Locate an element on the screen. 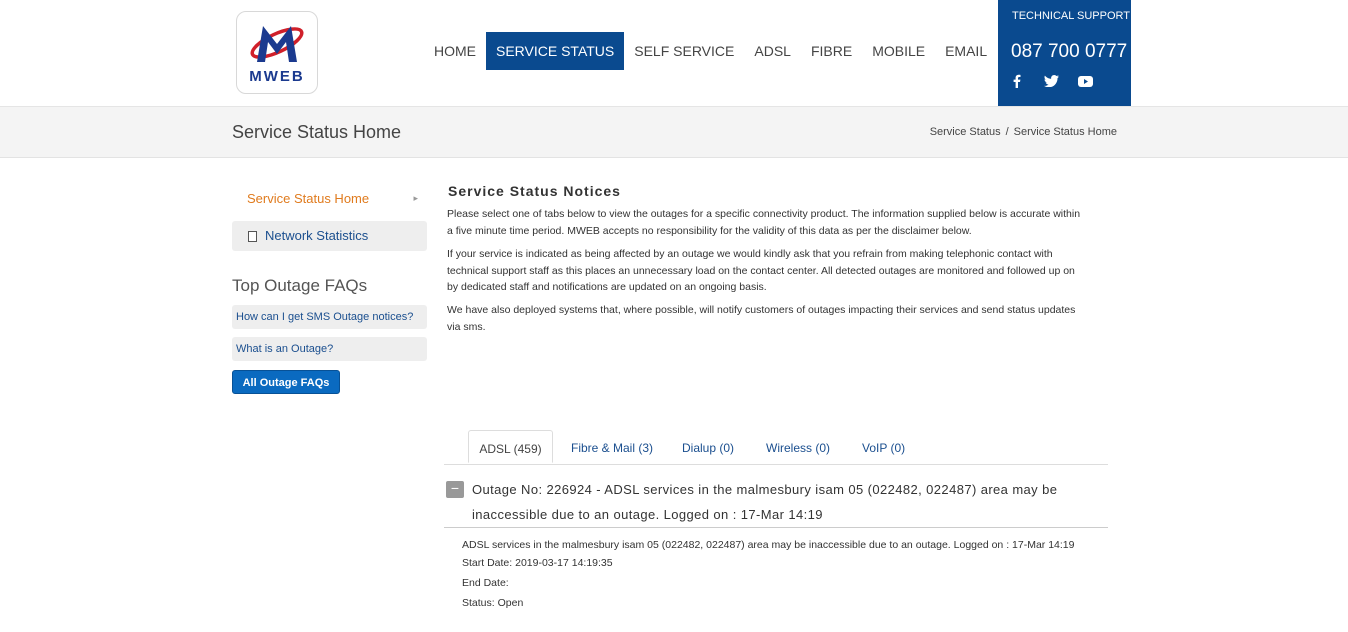 This screenshot has width=1348, height=632. tab-adsl: ADSL (459) is located at coordinates (510, 446).